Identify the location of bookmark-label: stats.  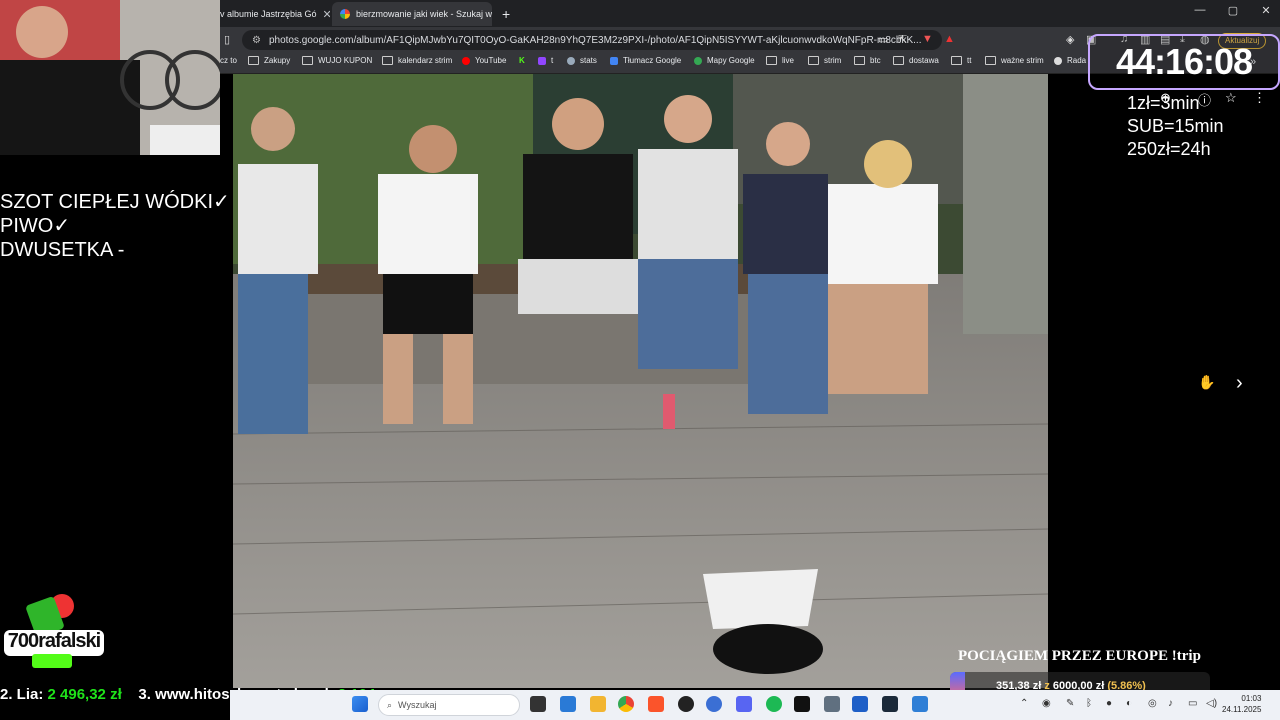
(588, 60).